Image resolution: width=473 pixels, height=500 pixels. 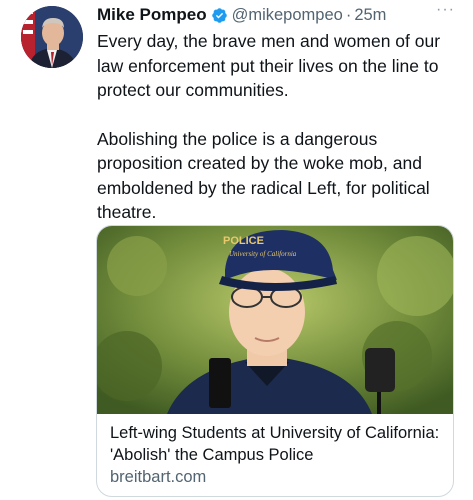 I want to click on timestamp: 25m, so click(x=370, y=15).